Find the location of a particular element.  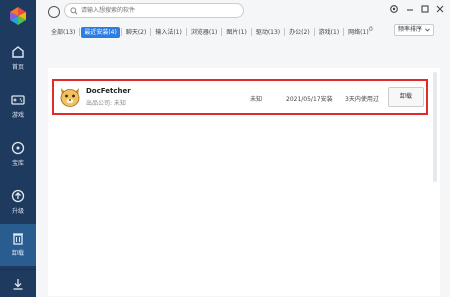

sidebar-item-uninstall: 卸载 is located at coordinates (18, 245).